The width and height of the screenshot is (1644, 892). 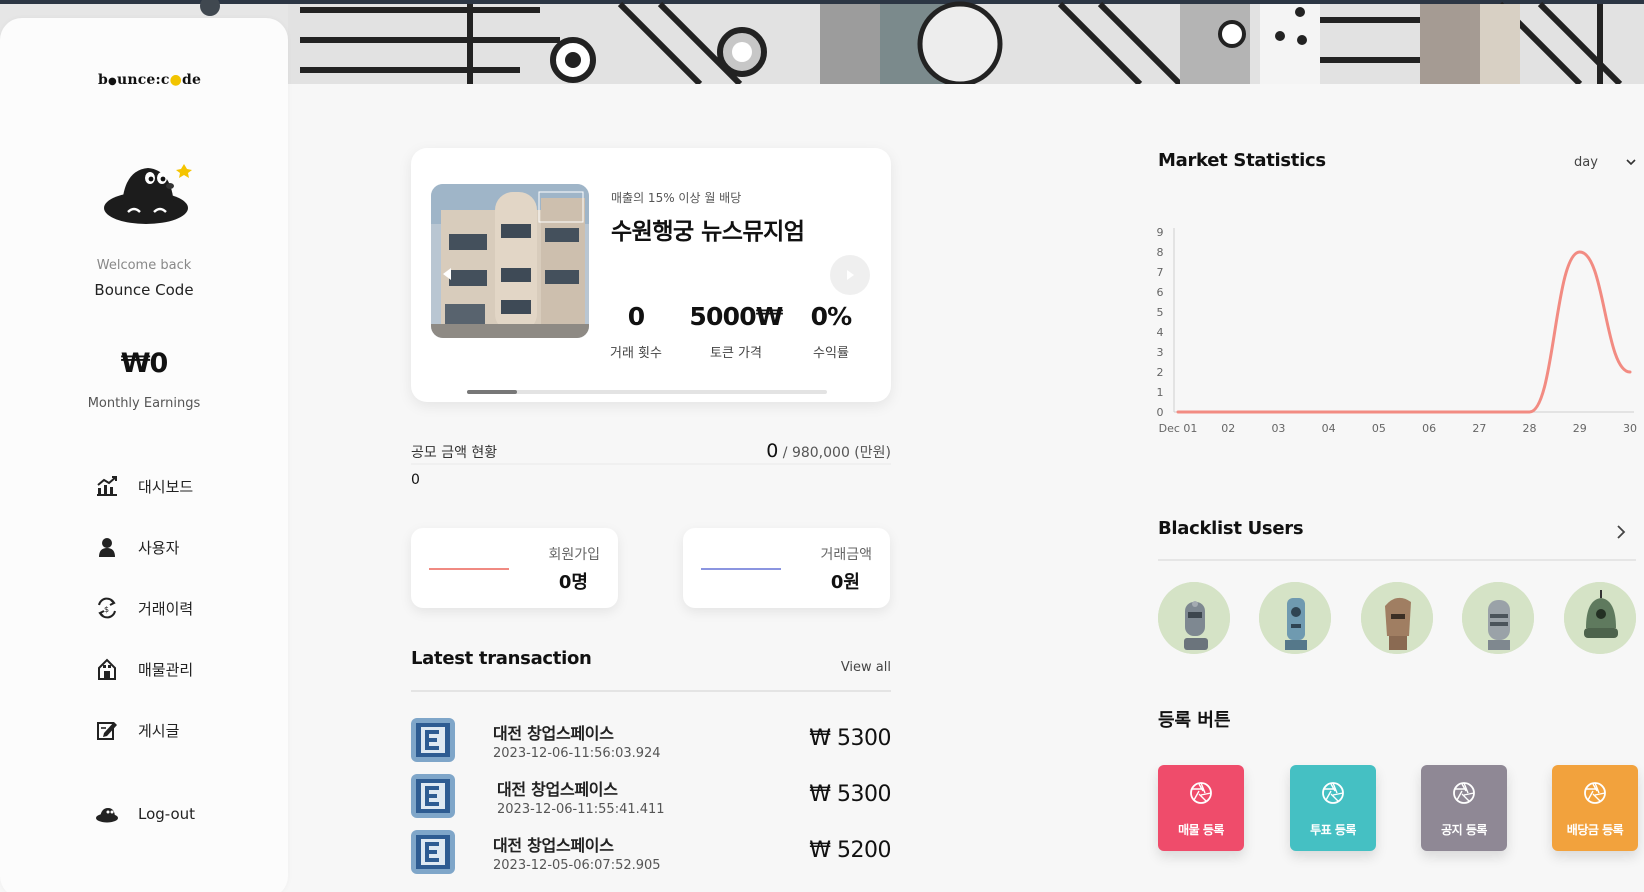 I want to click on y-tick-label: 0, so click(x=1160, y=412).